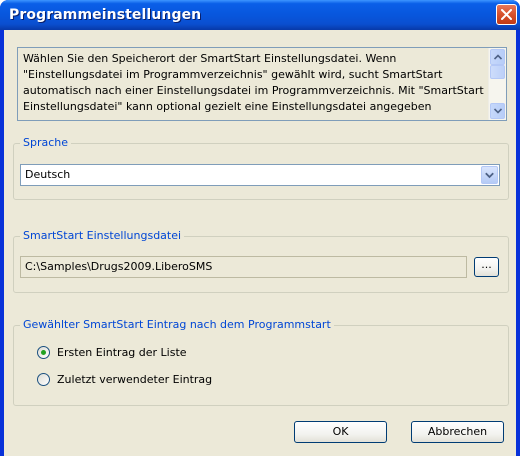  Describe the element at coordinates (46, 143) in the screenshot. I see `language-group-legend: Sprache` at that location.